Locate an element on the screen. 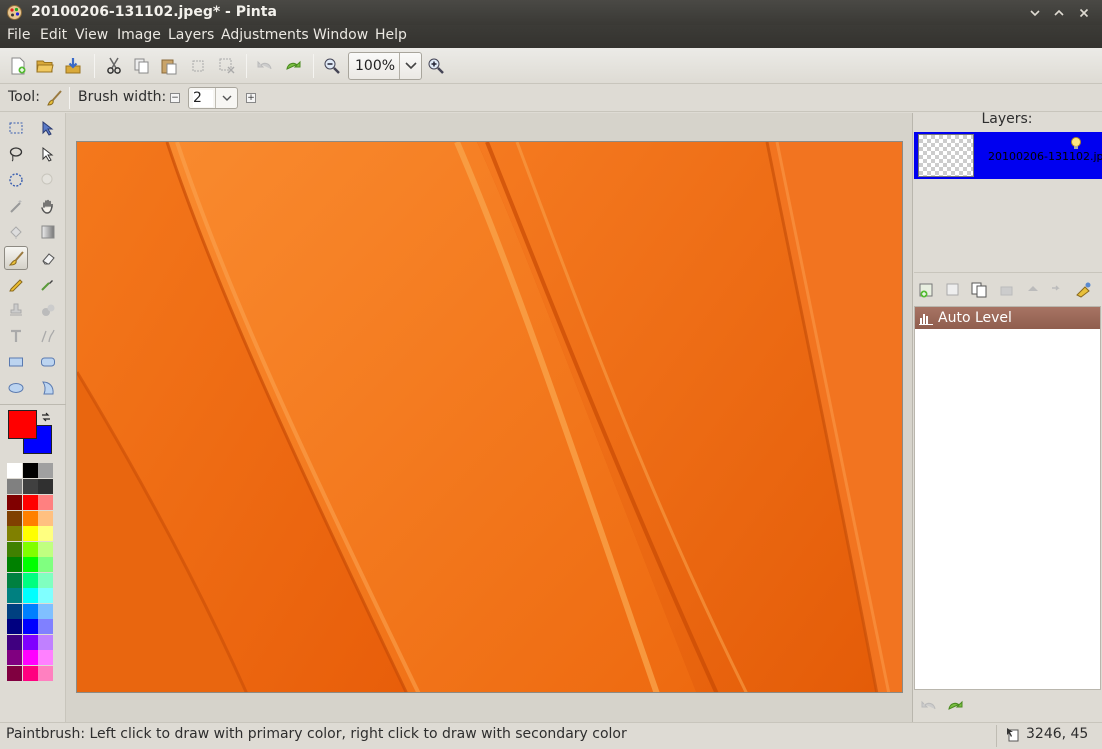 This screenshot has width=1102, height=749. zoom-dropdown-button is located at coordinates (410, 66).